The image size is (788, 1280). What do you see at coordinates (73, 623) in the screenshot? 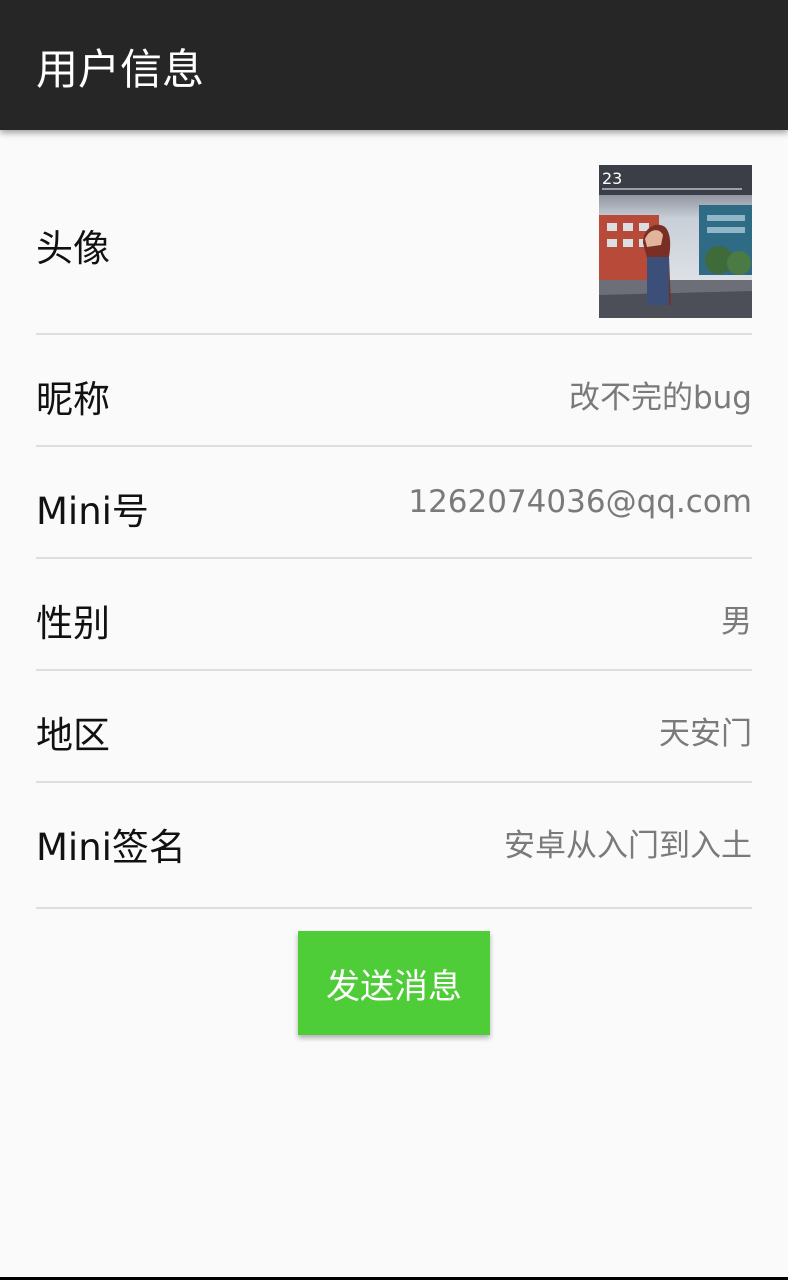
I see `gender-label: 性别` at bounding box center [73, 623].